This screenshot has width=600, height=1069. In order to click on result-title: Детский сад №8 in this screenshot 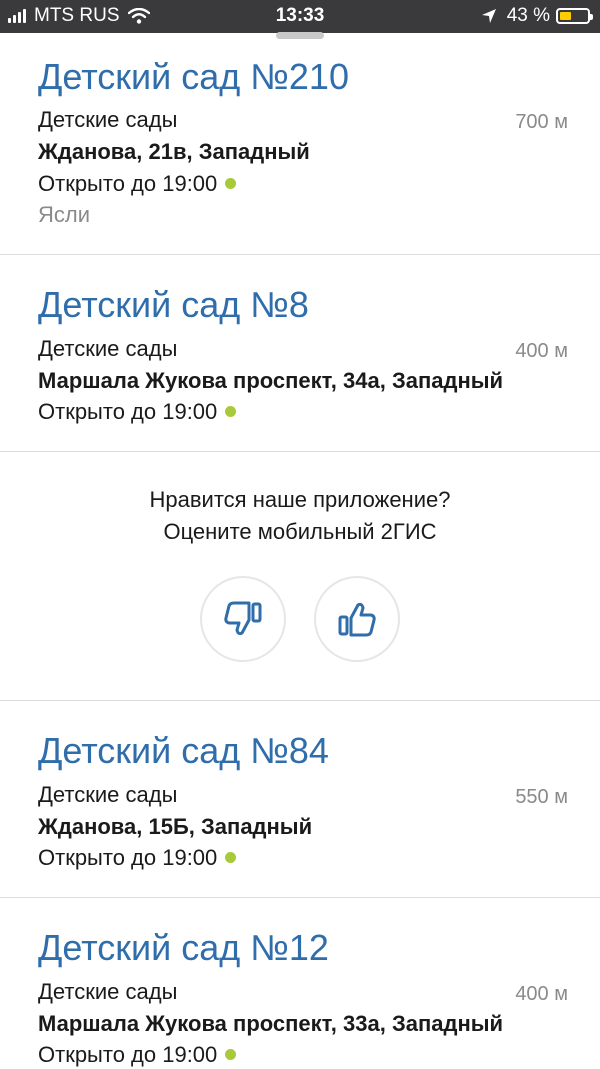, I will do `click(173, 305)`.